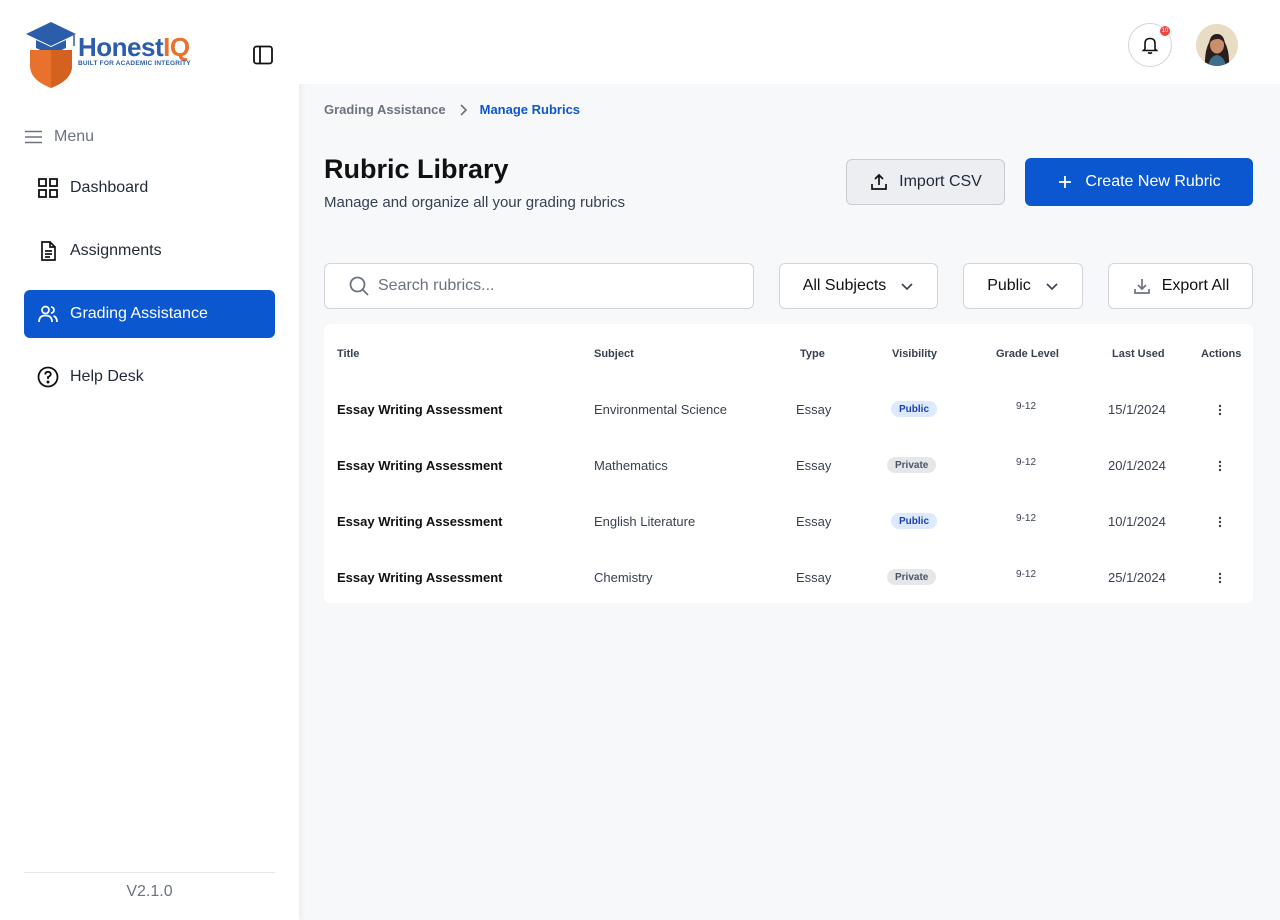  What do you see at coordinates (614, 354) in the screenshot?
I see `column-header-subject: Subject` at bounding box center [614, 354].